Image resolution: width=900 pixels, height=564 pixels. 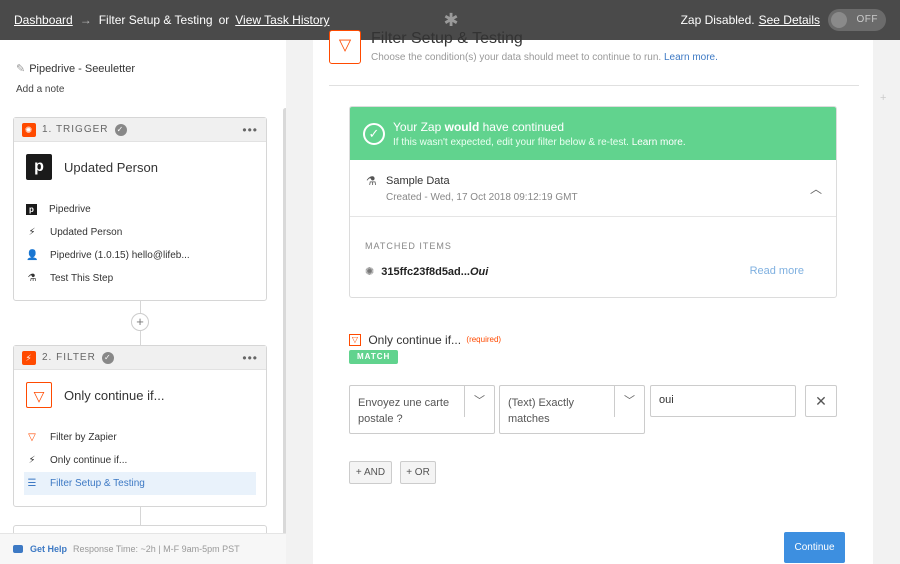 What do you see at coordinates (484, 340) in the screenshot?
I see `required-label: (required)` at bounding box center [484, 340].